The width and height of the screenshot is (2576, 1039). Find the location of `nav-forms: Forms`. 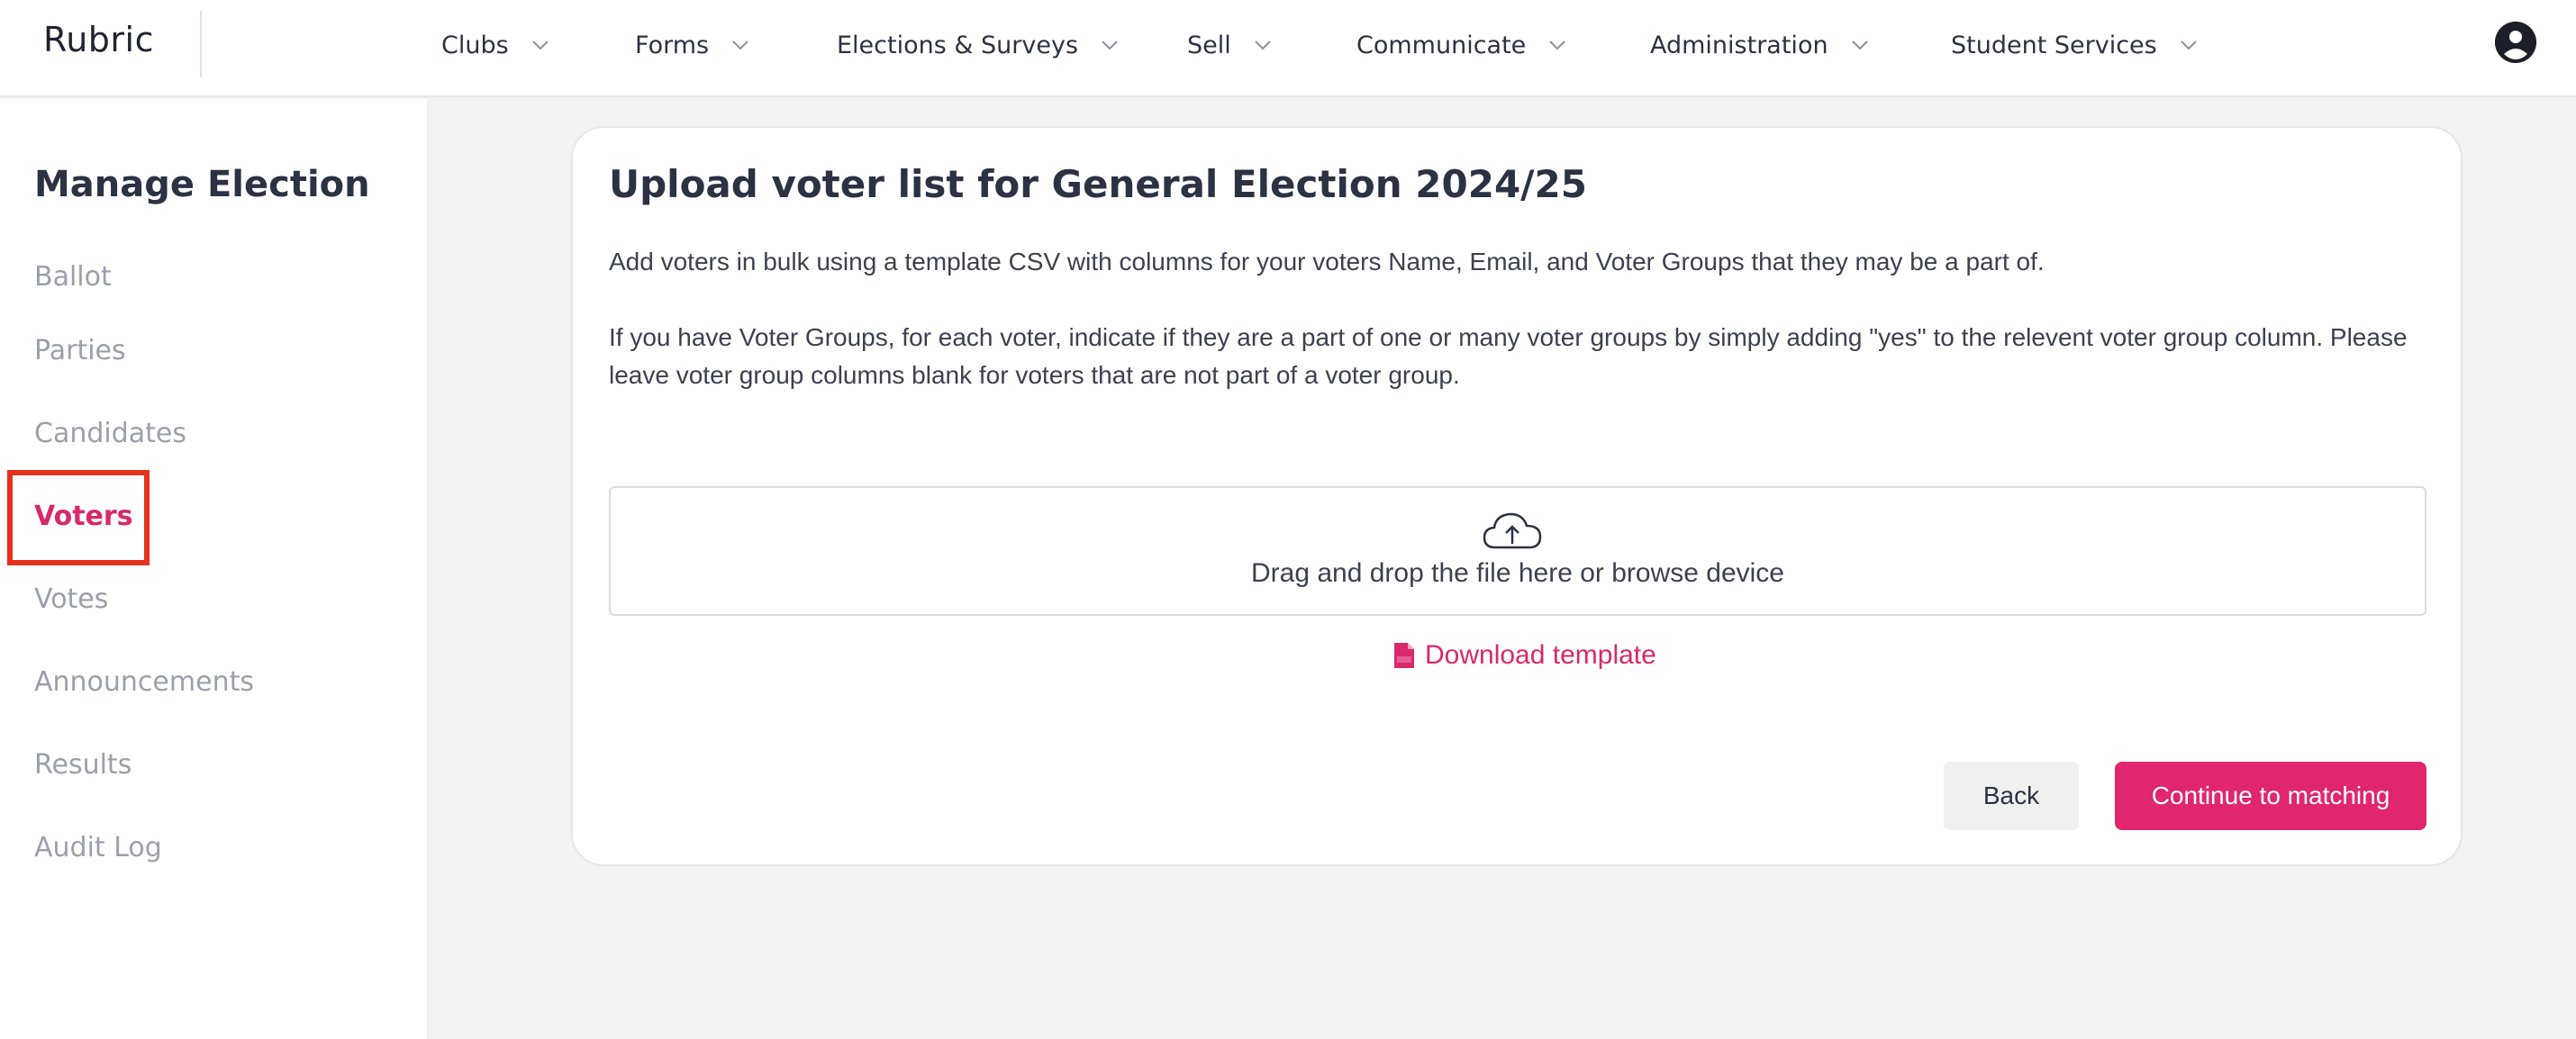

nav-forms: Forms is located at coordinates (692, 45).